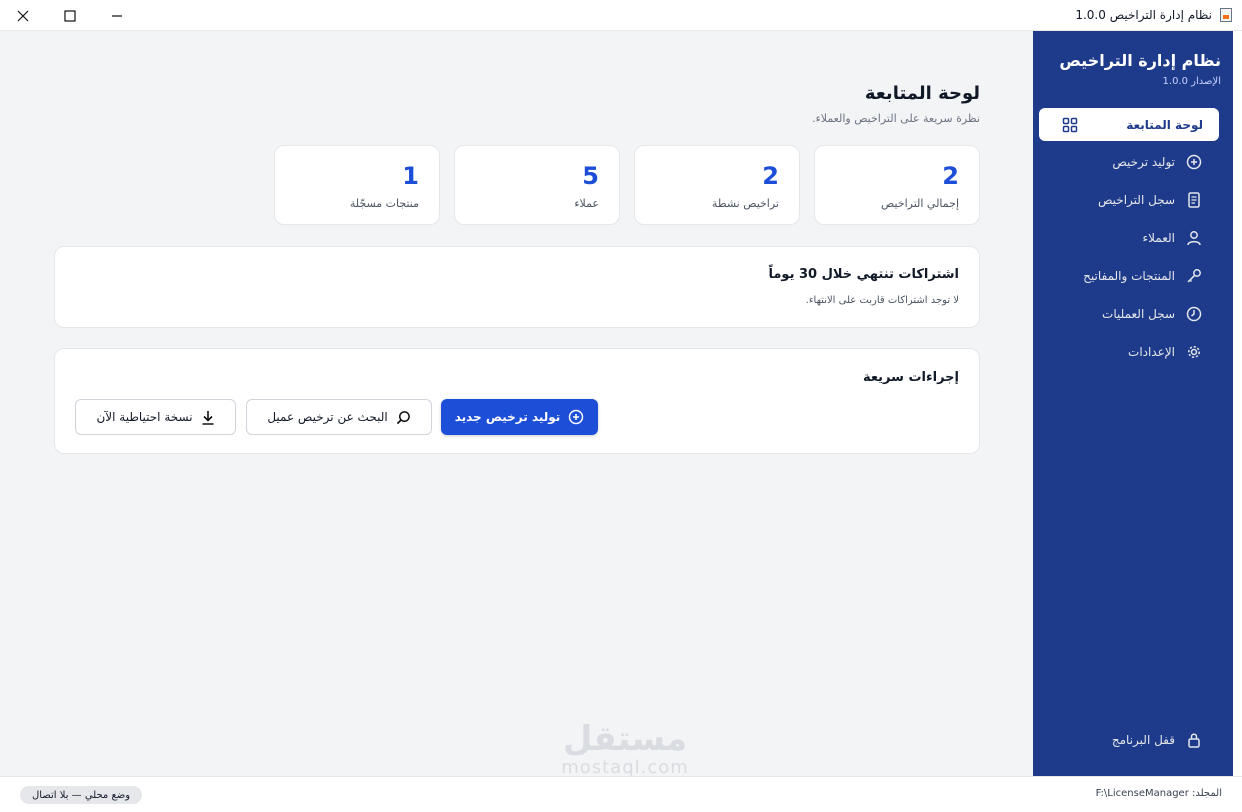  What do you see at coordinates (586, 203) in the screenshot?
I see `stat-label: عملاء` at bounding box center [586, 203].